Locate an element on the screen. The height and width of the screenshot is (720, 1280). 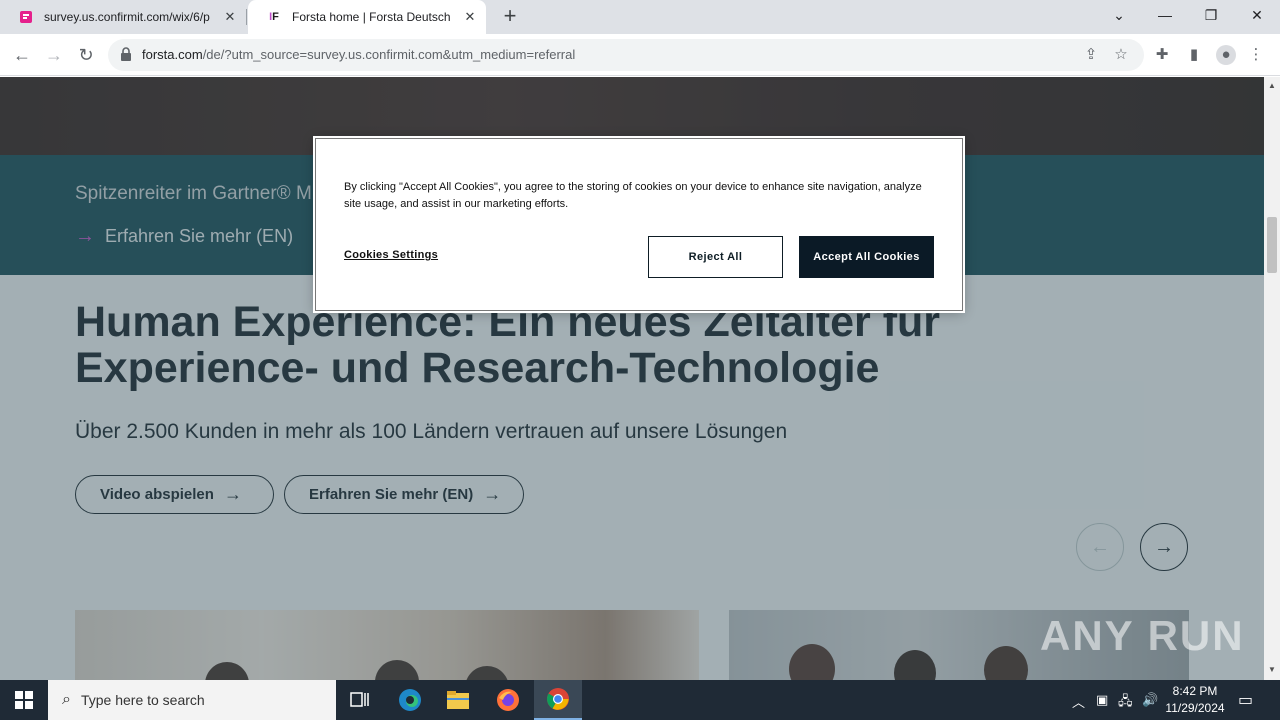
taskbar-search-box: ⌕ Type here to search is located at coordinates (192, 700).